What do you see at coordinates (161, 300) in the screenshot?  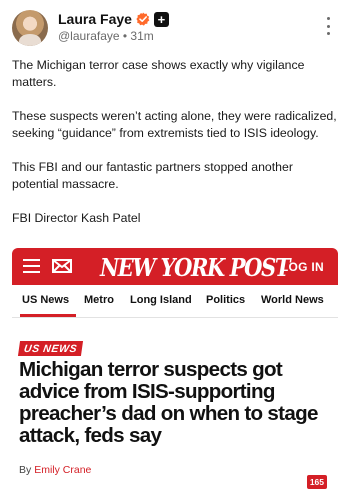 I see `nav-tab-long-island: Long Island` at bounding box center [161, 300].